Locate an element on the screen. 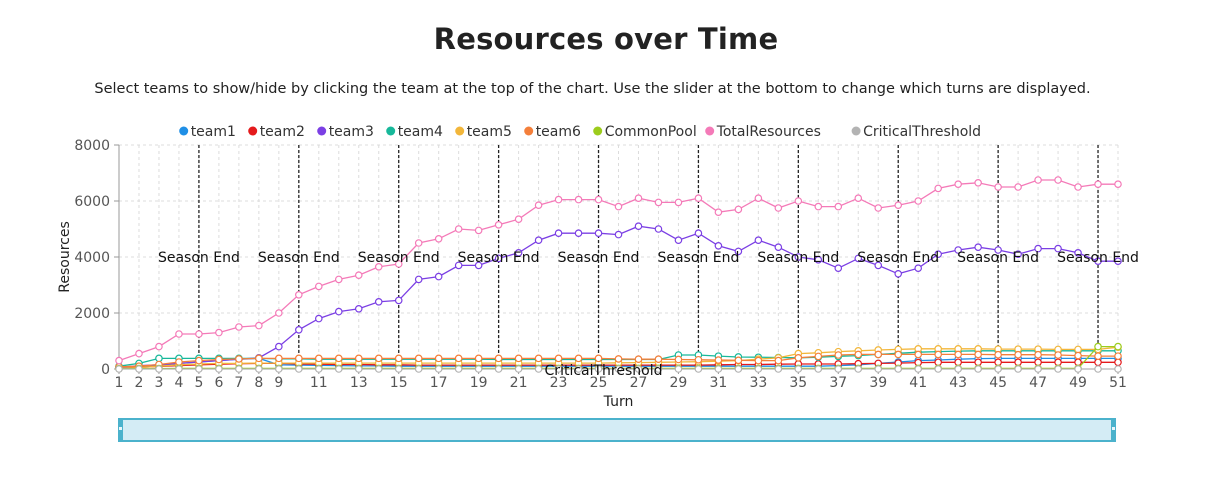  x-tick-label: 21 is located at coordinates (519, 383).